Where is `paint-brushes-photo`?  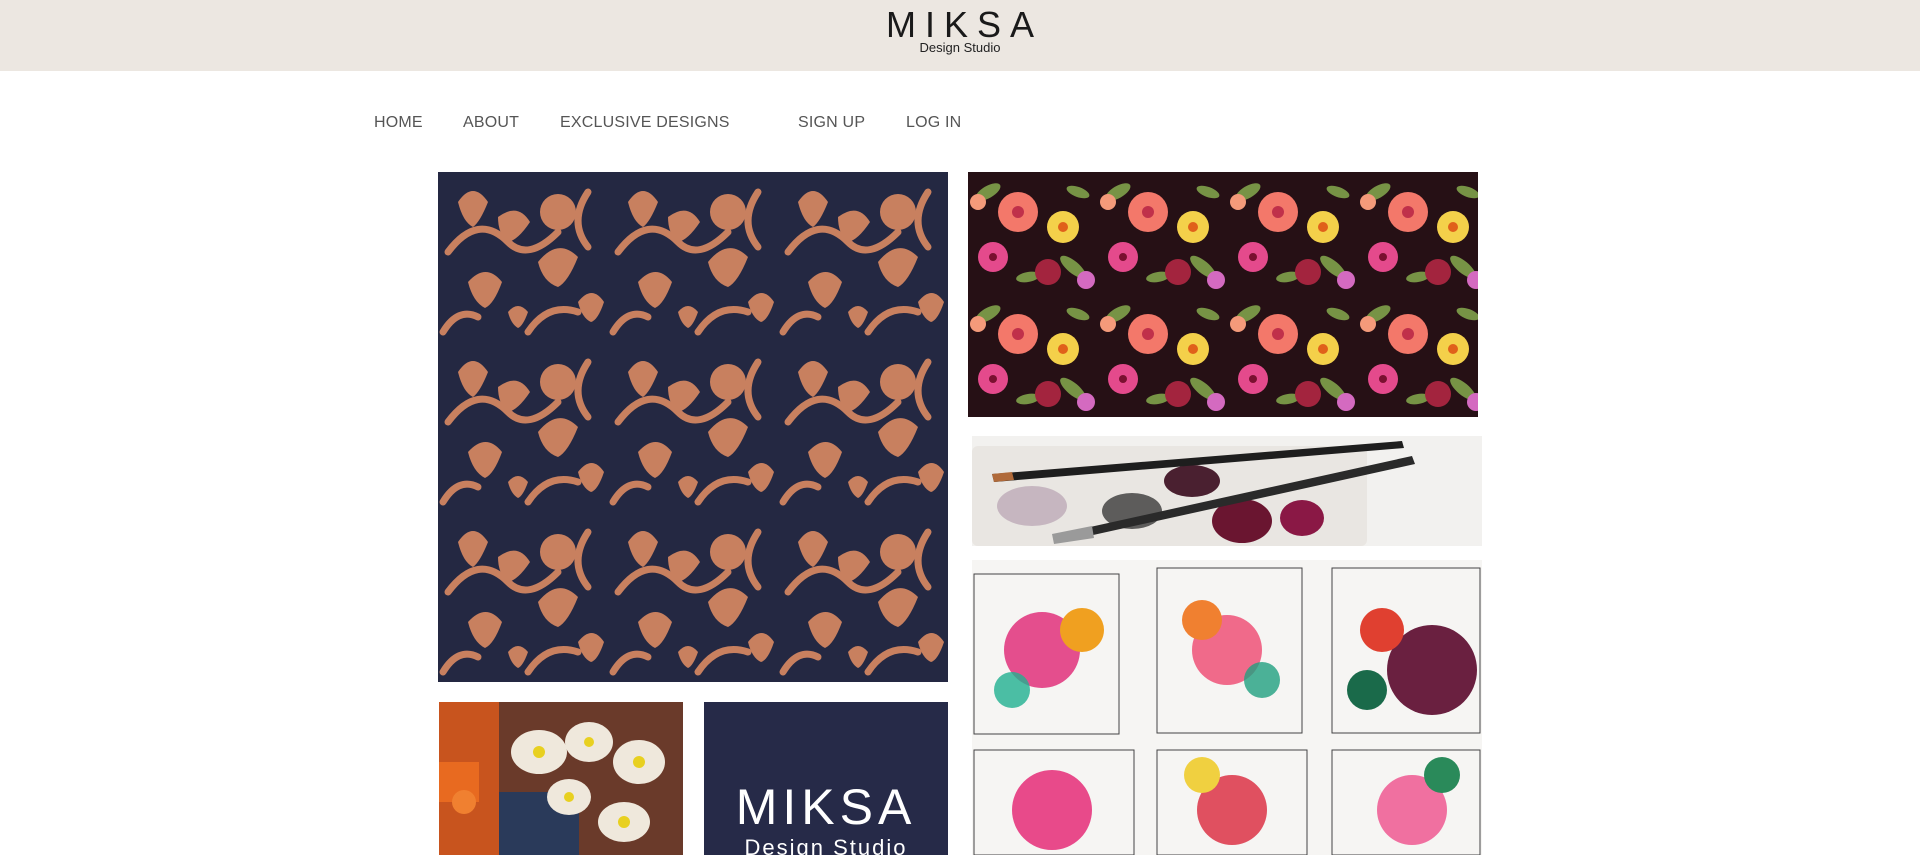 paint-brushes-photo is located at coordinates (1227, 491).